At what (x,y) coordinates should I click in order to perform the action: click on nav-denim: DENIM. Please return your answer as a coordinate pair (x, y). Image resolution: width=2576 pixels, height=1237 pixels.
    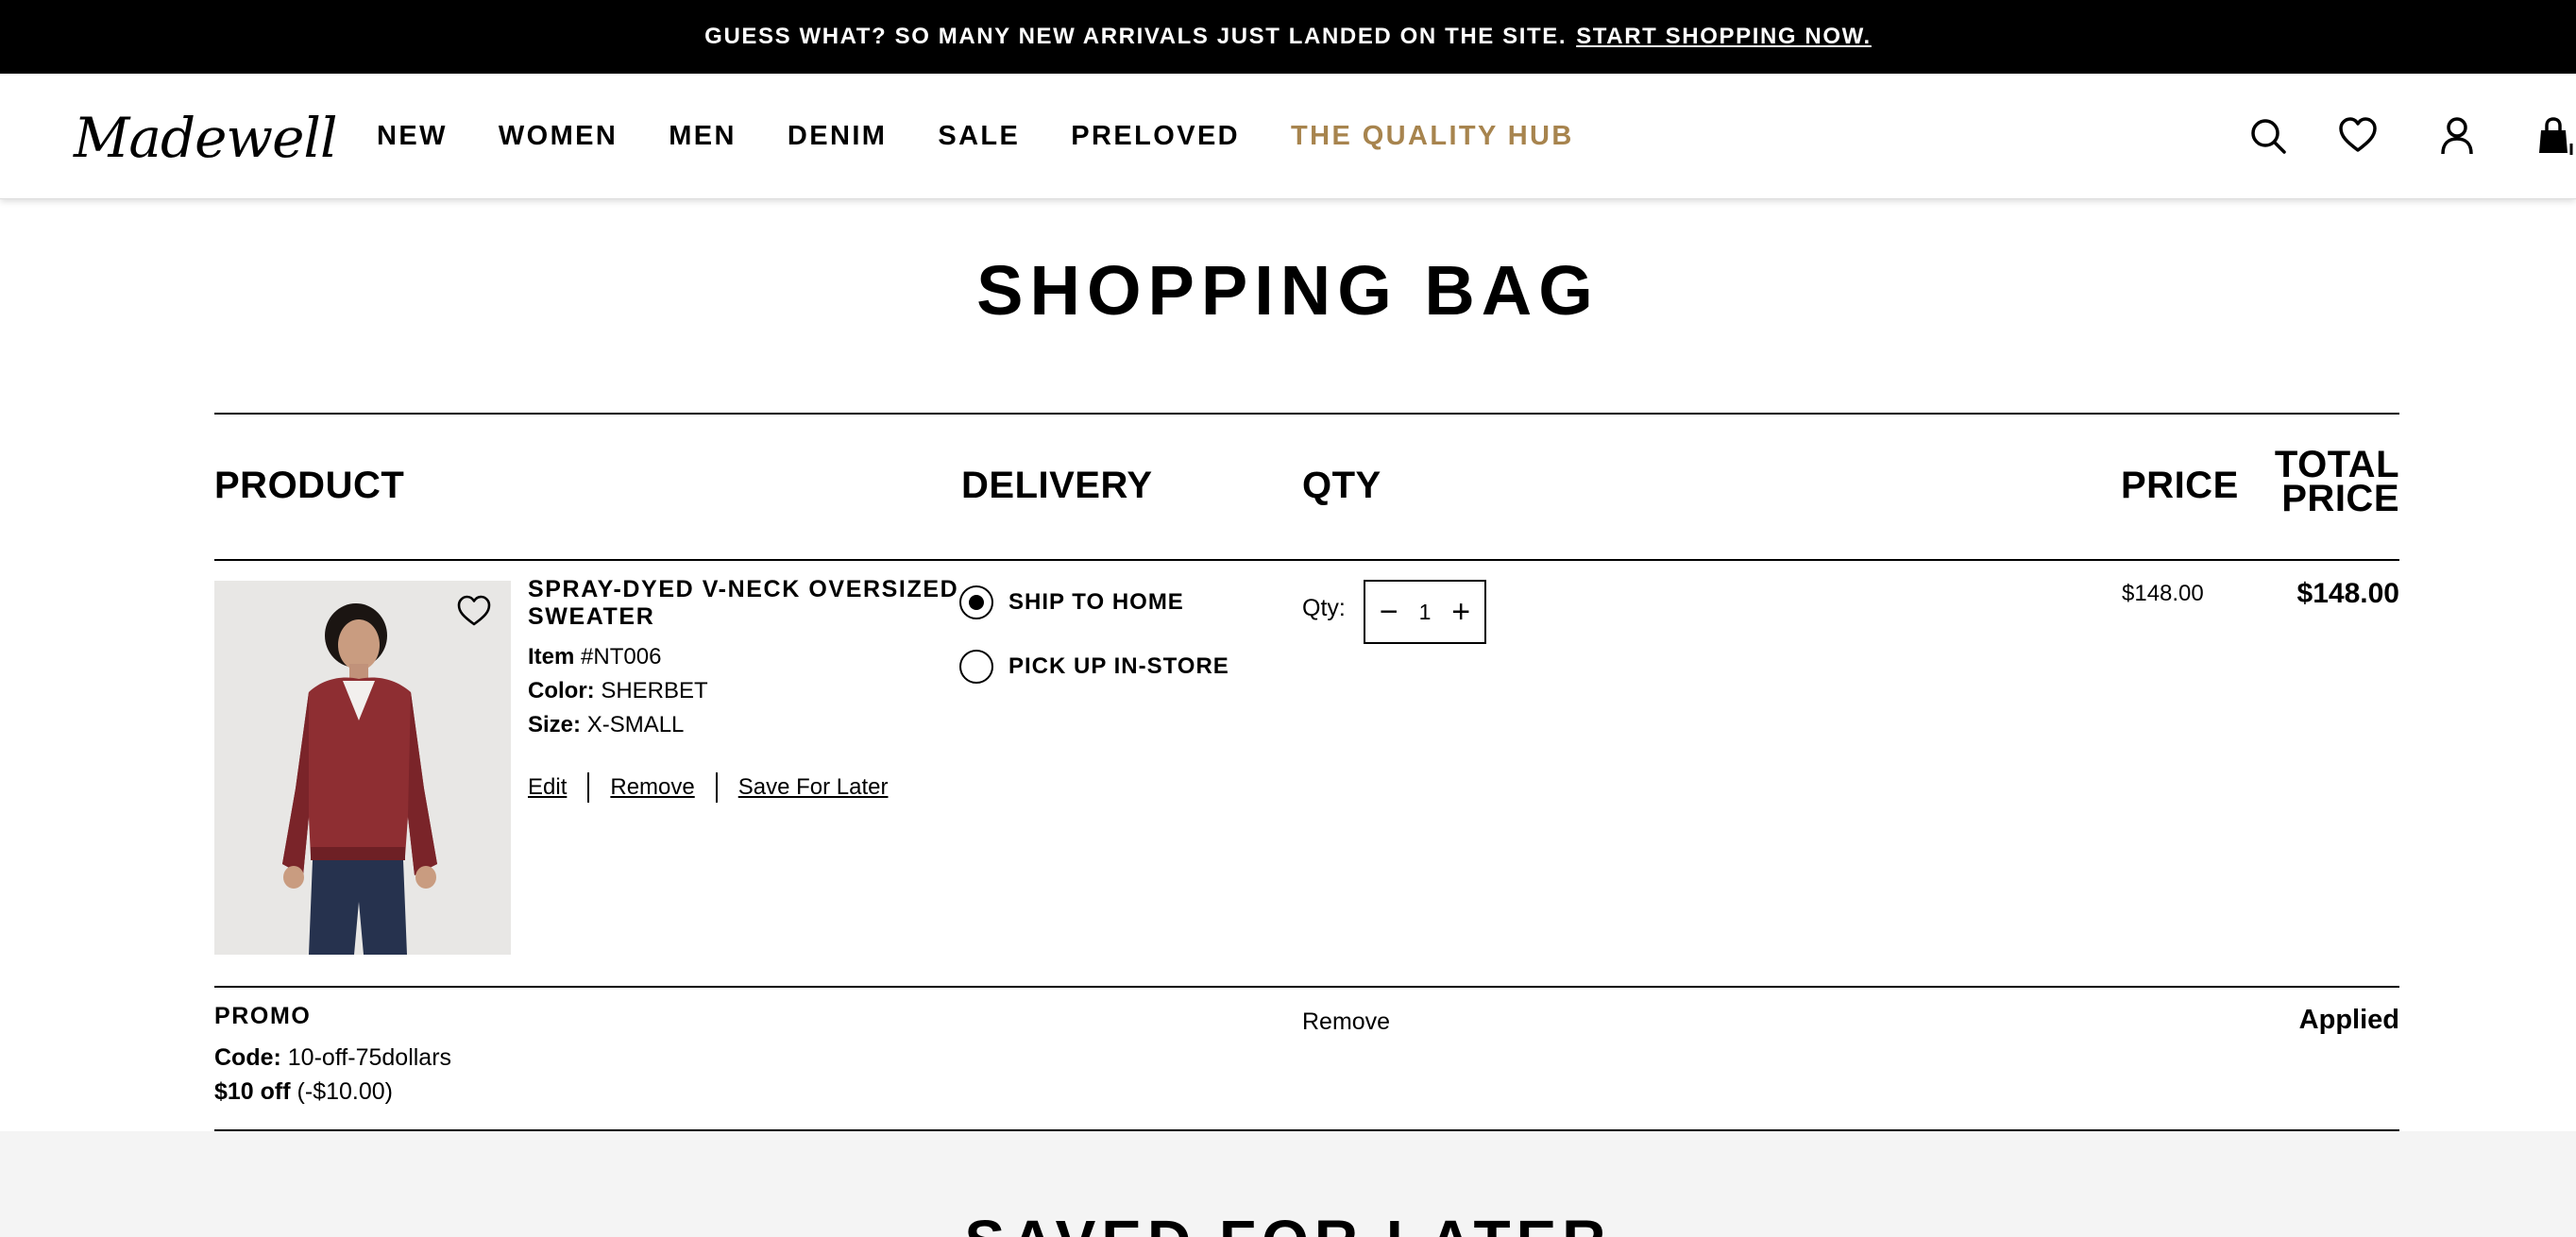
    Looking at the image, I should click on (837, 136).